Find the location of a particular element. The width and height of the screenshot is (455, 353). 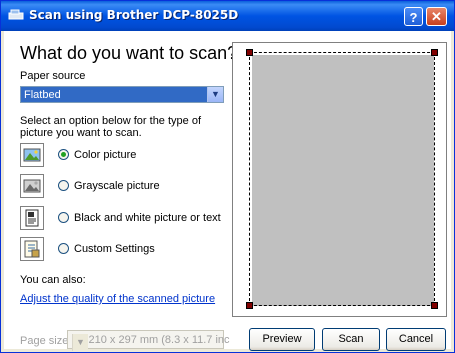

color-picture-icon is located at coordinates (32, 155).